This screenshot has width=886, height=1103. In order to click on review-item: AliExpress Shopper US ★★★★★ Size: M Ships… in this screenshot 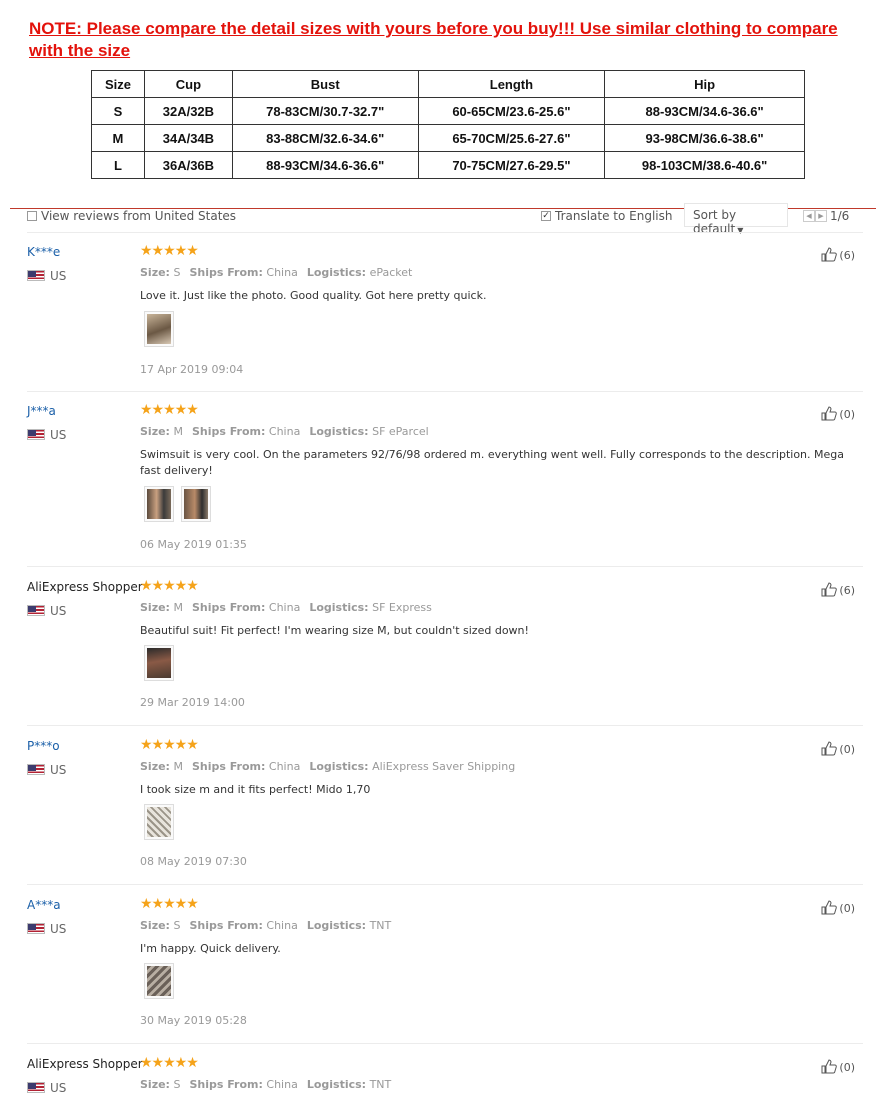, I will do `click(445, 649)`.